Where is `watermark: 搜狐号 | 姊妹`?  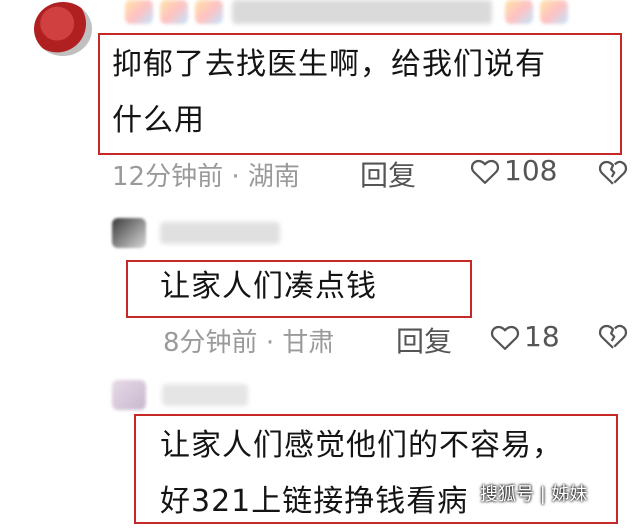 watermark: 搜狐号 | 姊妹 is located at coordinates (534, 494).